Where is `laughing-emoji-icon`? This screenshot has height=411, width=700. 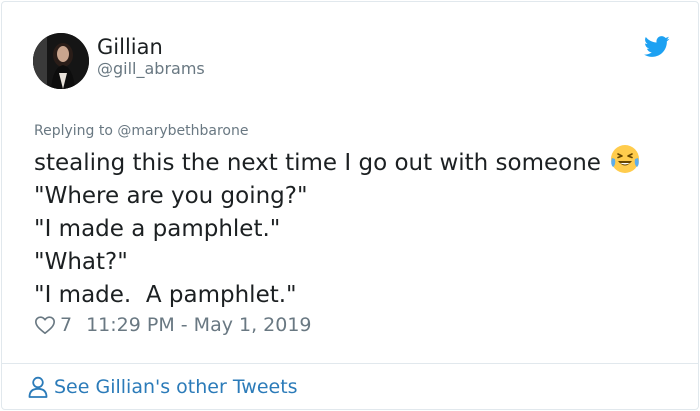
laughing-emoji-icon is located at coordinates (624, 159).